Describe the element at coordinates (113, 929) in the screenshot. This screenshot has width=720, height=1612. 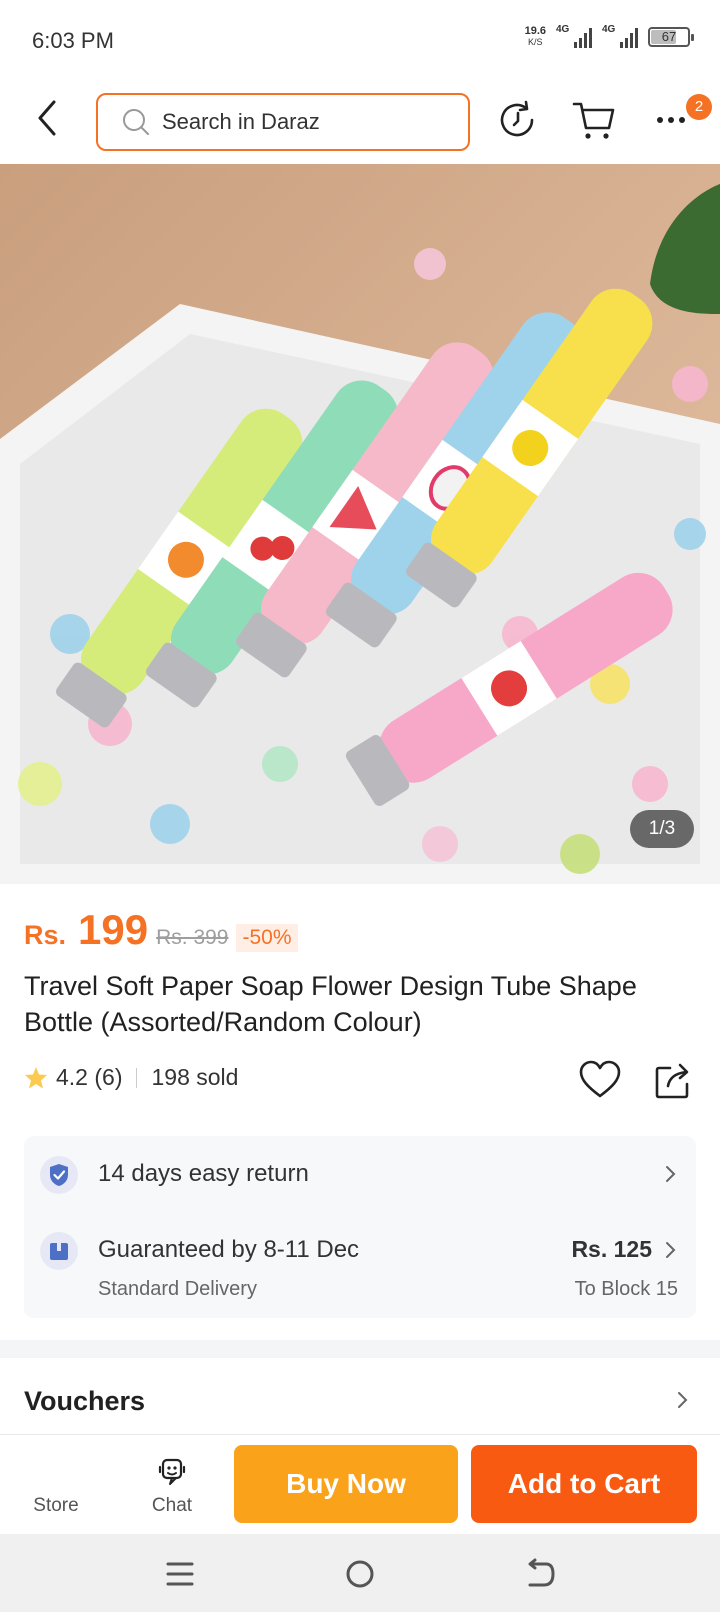
I see `price-value: 199` at that location.